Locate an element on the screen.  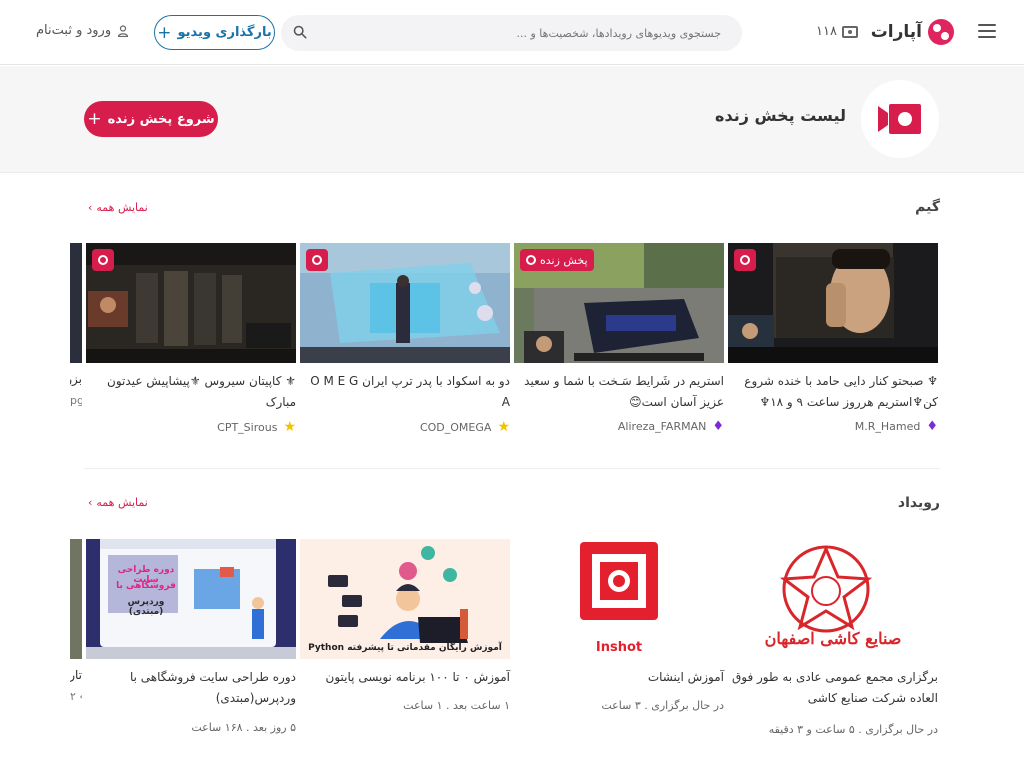
live-count-value: ۱۱۸ is located at coordinates (826, 31).